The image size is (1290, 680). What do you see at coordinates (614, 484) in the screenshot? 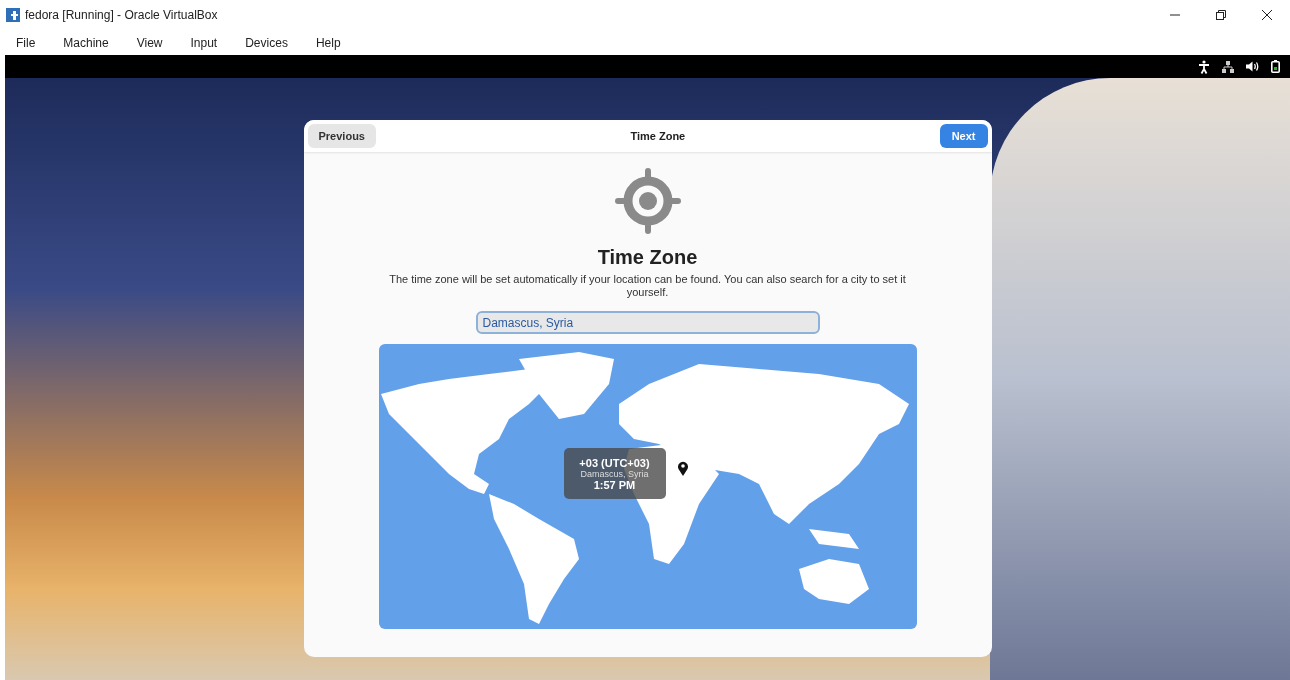
I see `local-time: 1:57 PM` at bounding box center [614, 484].